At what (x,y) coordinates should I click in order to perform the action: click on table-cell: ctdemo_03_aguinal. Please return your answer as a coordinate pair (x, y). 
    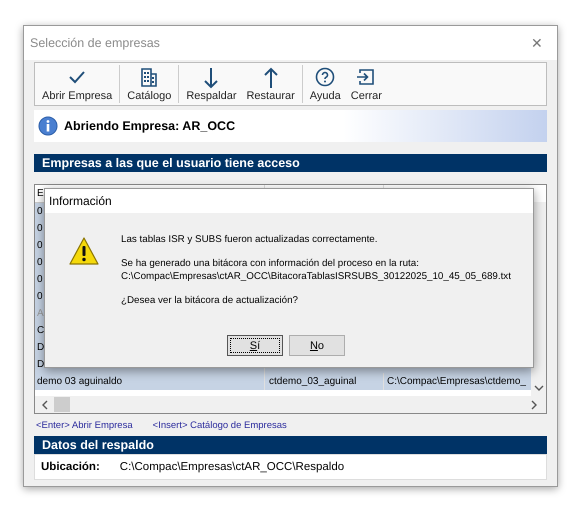
    Looking at the image, I should click on (312, 381).